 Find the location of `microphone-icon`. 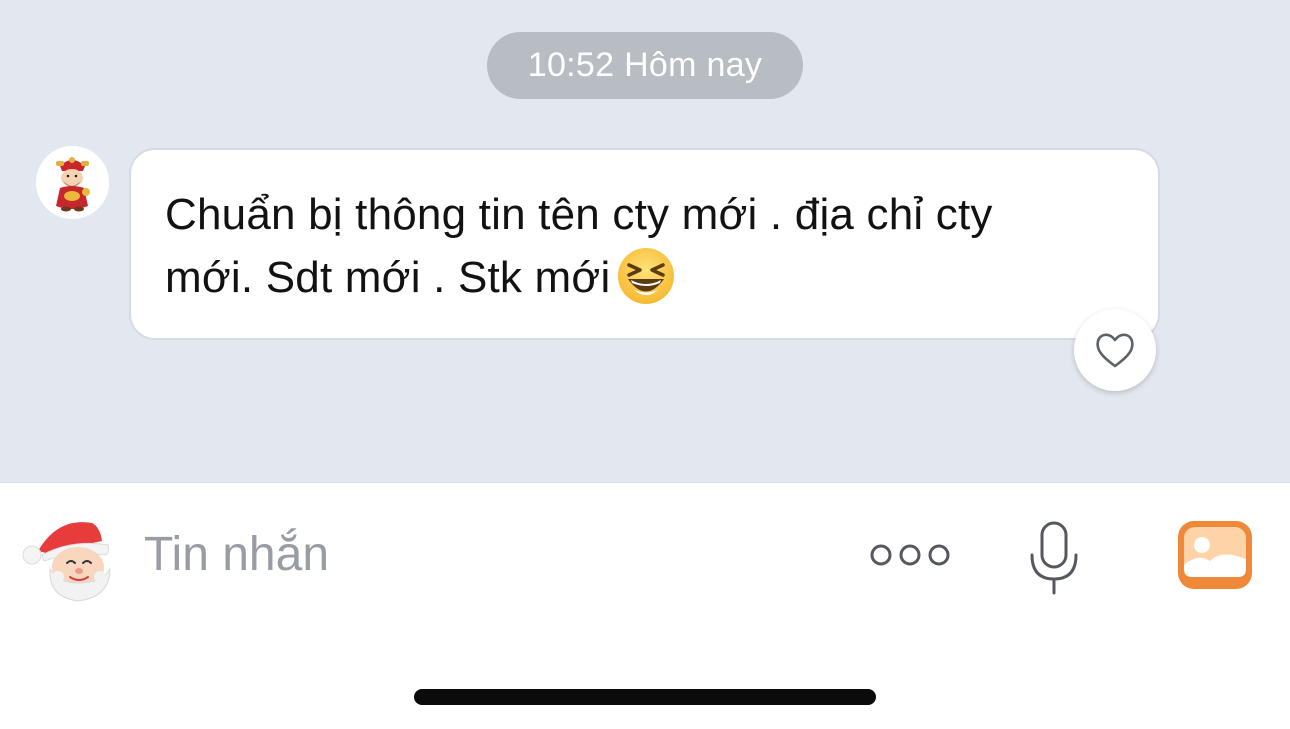

microphone-icon is located at coordinates (1054, 558).